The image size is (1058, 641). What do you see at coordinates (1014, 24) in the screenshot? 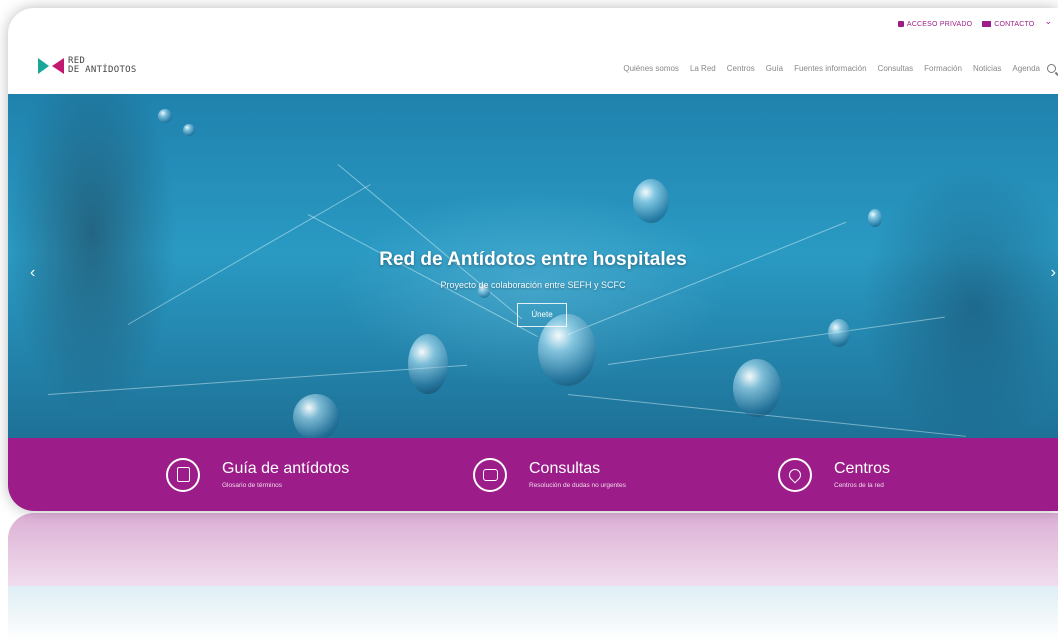
I see `contact-label: CONTACTO` at bounding box center [1014, 24].